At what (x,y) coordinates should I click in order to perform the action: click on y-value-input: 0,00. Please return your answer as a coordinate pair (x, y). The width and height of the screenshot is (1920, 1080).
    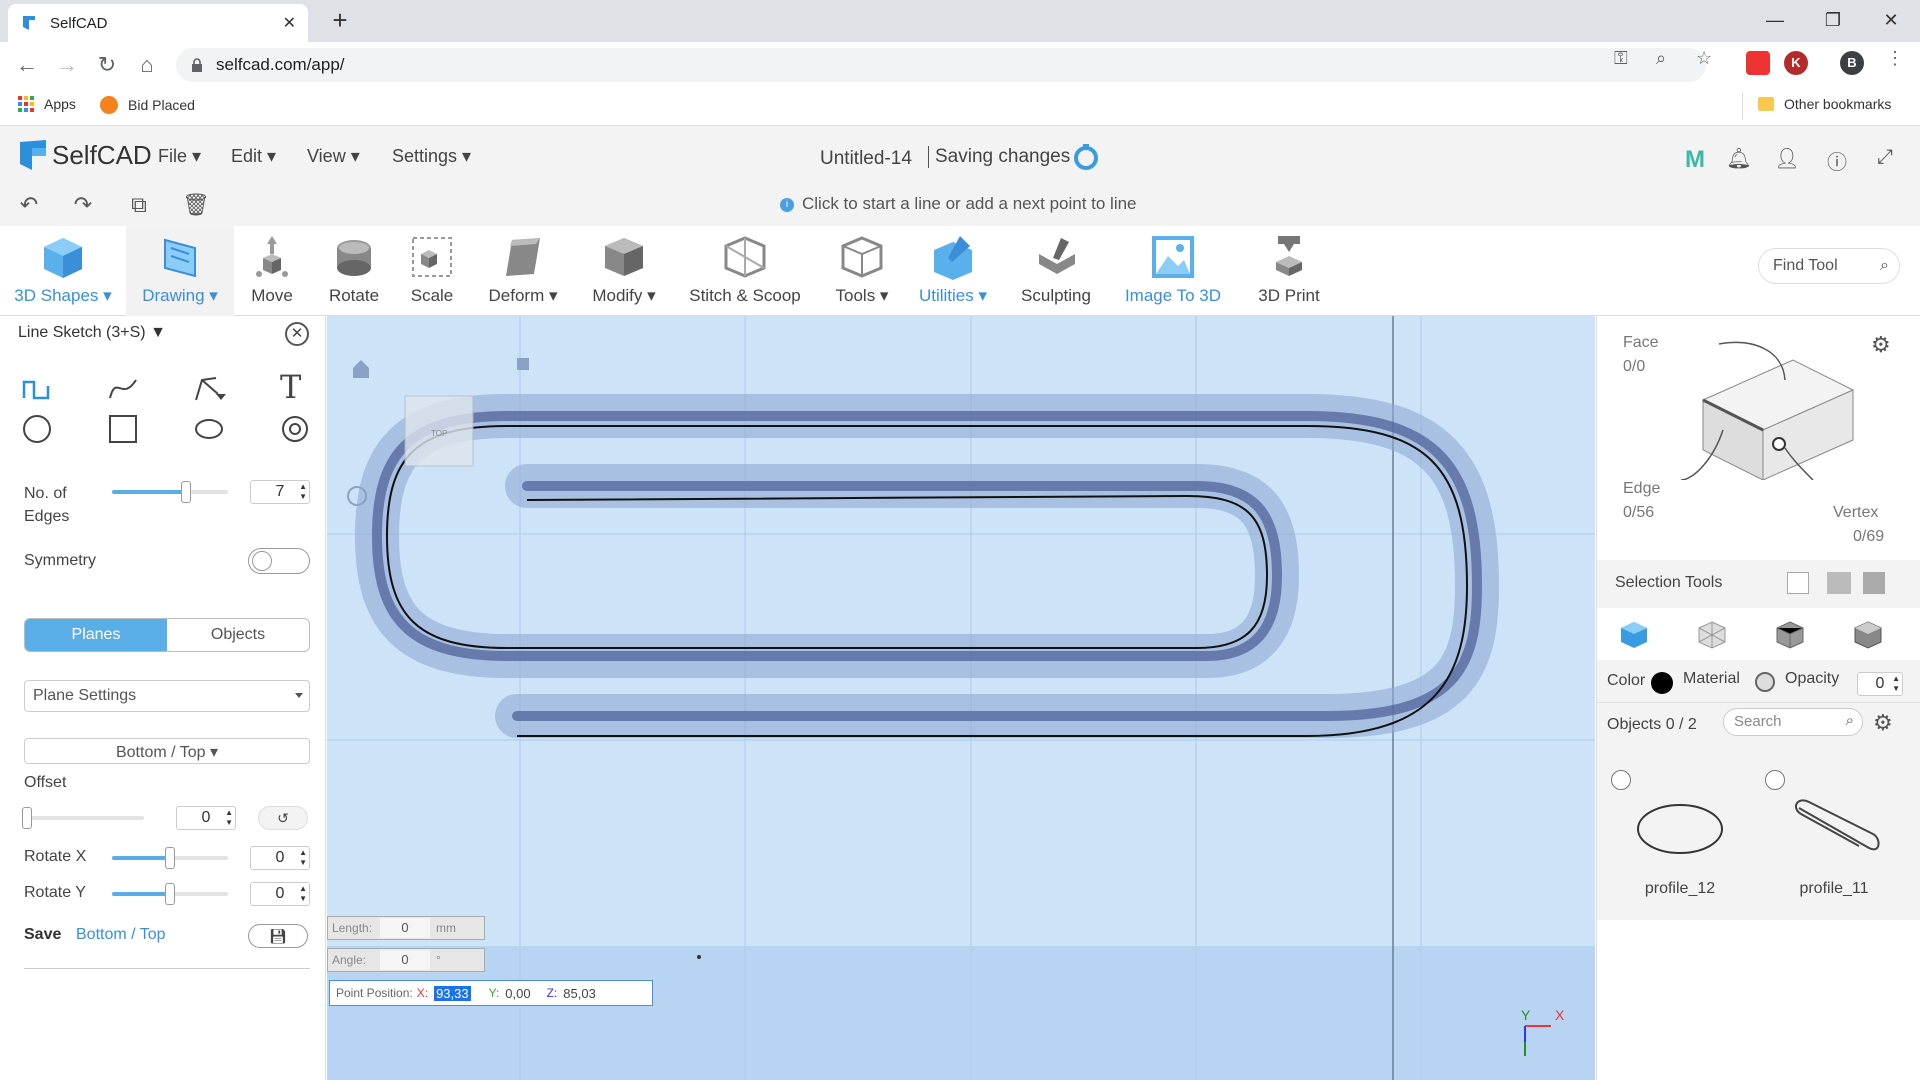
    Looking at the image, I should click on (517, 993).